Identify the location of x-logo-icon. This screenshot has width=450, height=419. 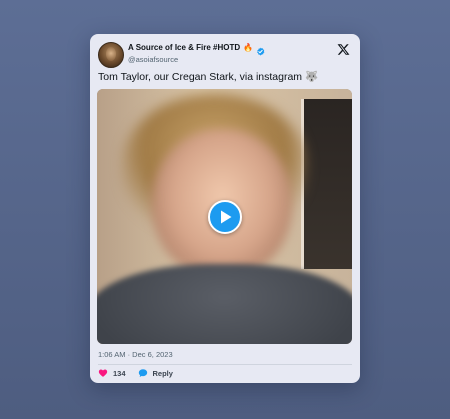
(343, 49).